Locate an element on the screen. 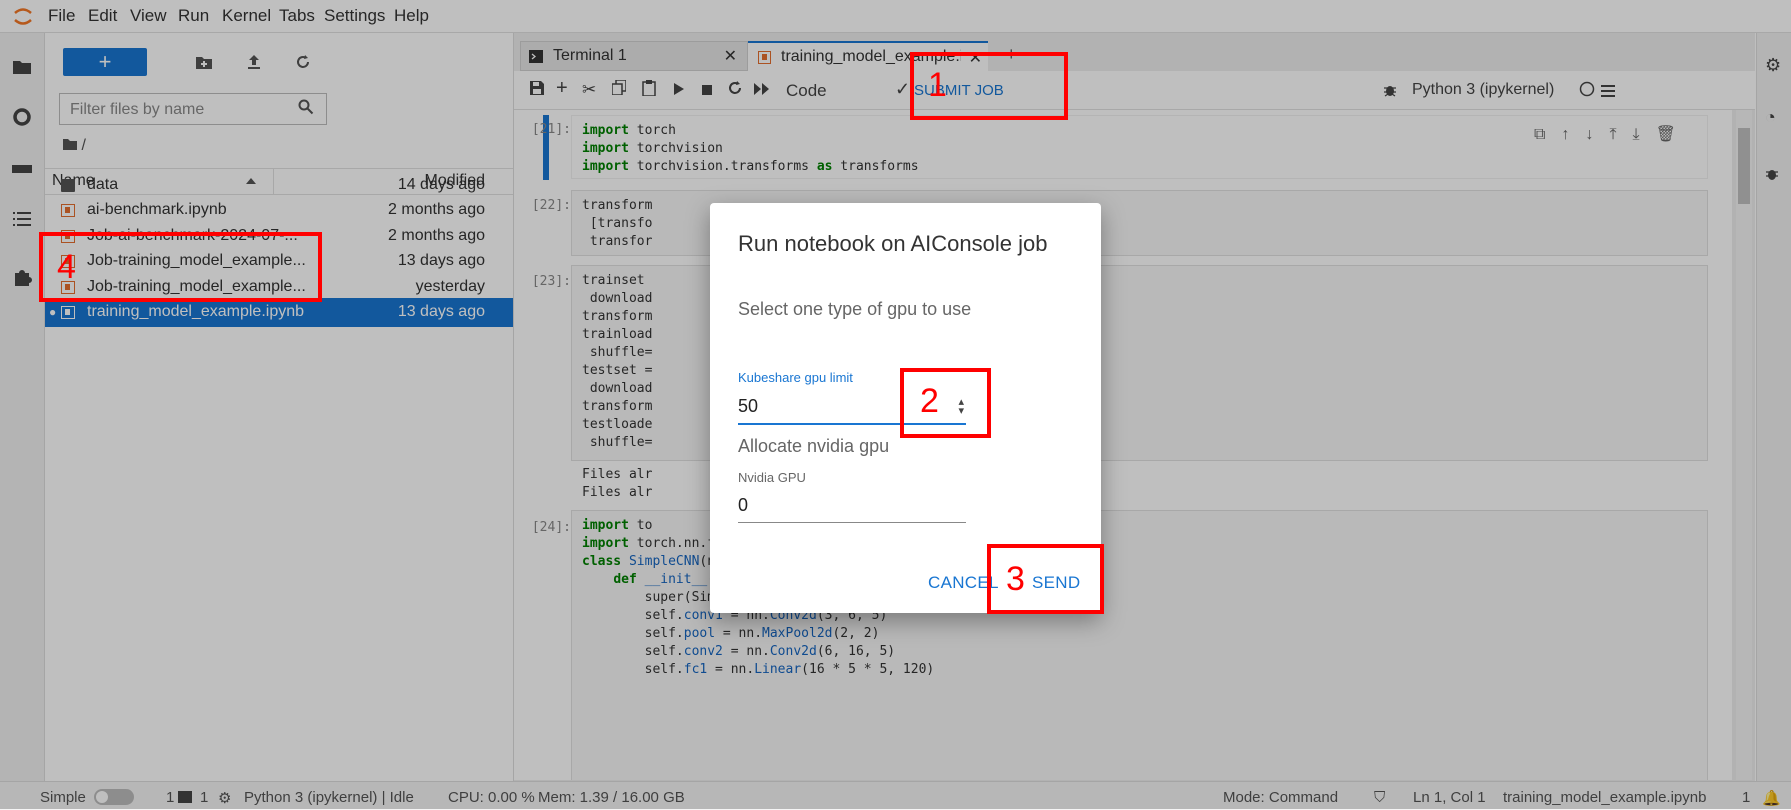 This screenshot has width=1791, height=810. kubeshare-gpu-limit-label: Kubeshare gpu limit is located at coordinates (795, 377).